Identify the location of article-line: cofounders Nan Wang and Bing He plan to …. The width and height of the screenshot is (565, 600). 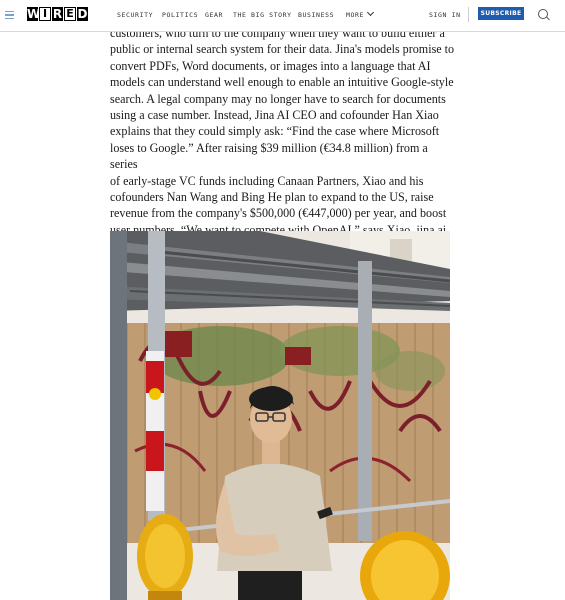
(272, 197).